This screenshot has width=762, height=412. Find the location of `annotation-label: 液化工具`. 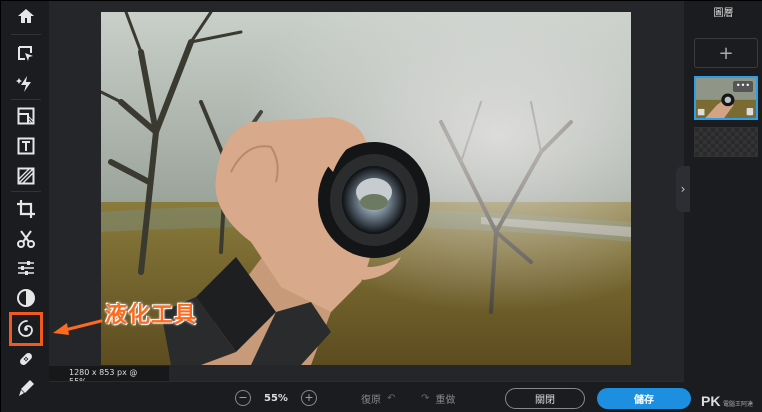

annotation-label: 液化工具 is located at coordinates (151, 315).